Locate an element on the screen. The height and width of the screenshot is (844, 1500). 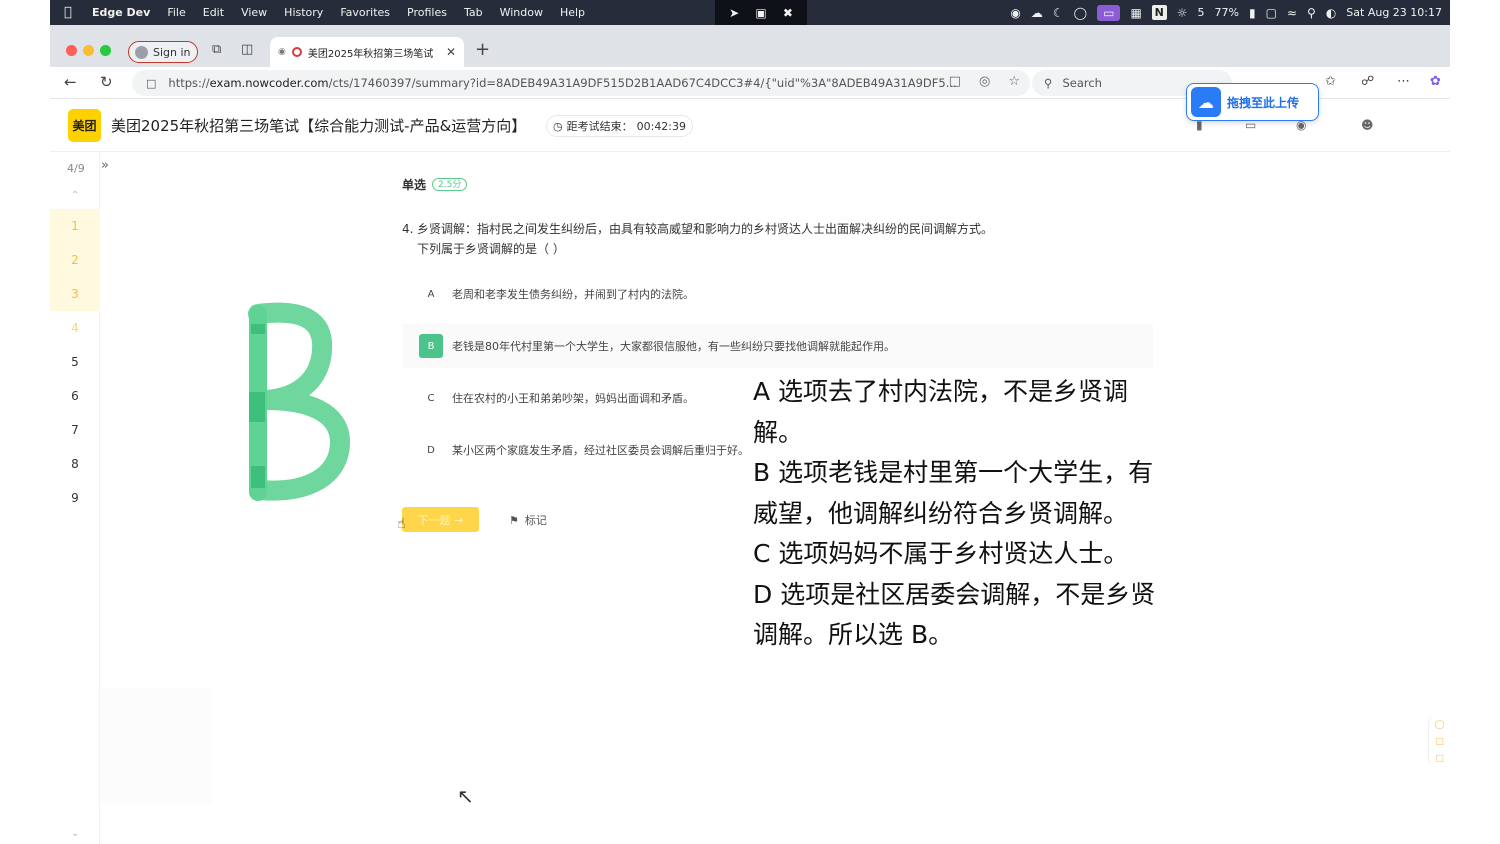
nav-question-2: 2 is located at coordinates (75, 260).